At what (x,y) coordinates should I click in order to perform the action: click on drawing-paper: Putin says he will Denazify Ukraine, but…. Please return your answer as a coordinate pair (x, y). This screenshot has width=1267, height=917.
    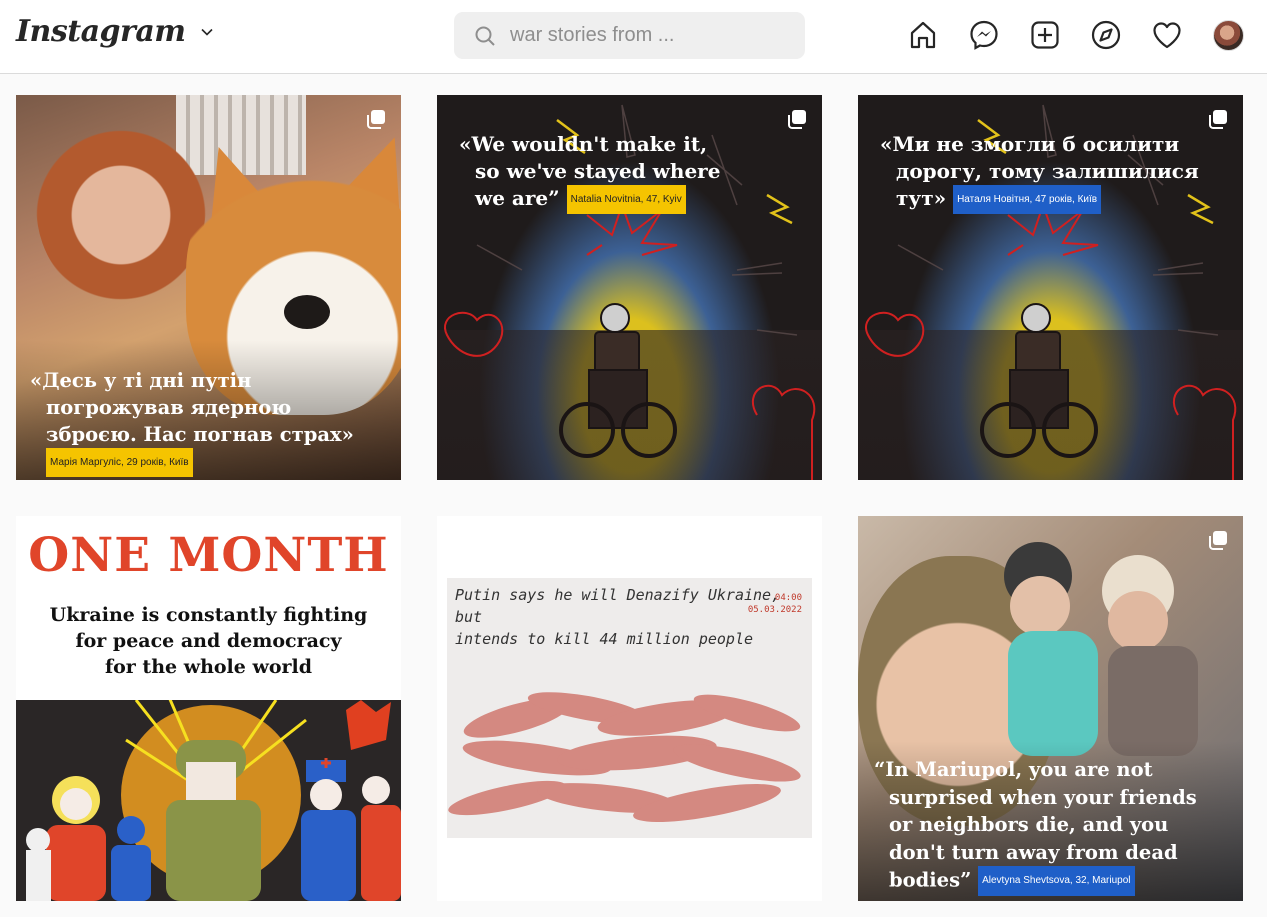
    Looking at the image, I should click on (629, 708).